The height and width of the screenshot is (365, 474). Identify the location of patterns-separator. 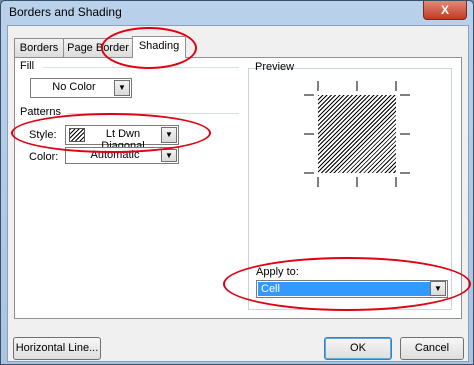
(153, 113).